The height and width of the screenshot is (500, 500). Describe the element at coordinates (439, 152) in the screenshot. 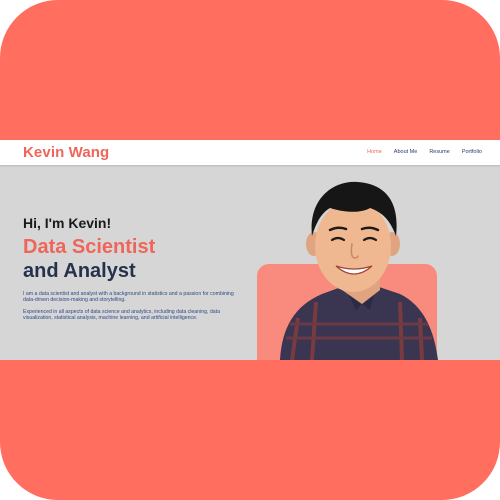

I see `nav-link-resume: Resume` at that location.